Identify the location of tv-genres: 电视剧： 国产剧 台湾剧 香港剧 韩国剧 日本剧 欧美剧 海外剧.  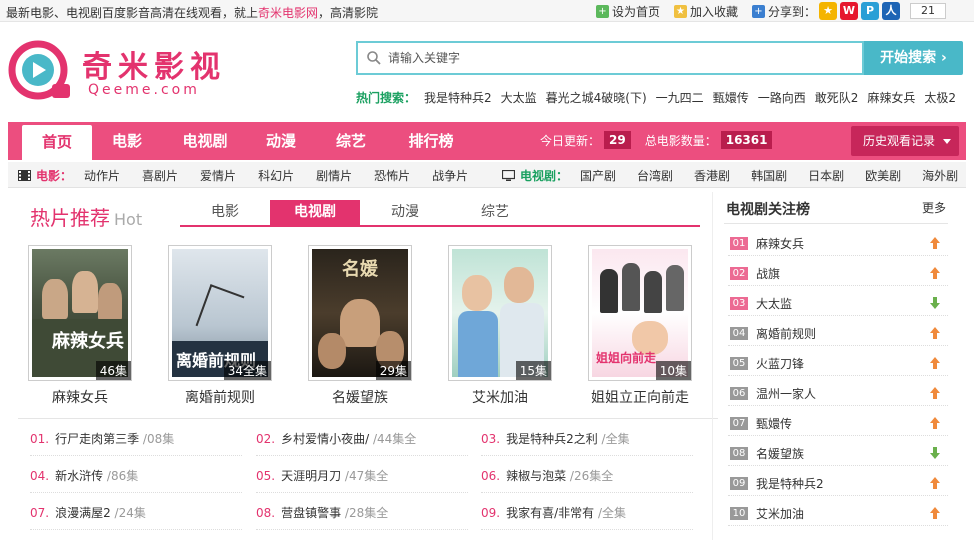
(730, 175).